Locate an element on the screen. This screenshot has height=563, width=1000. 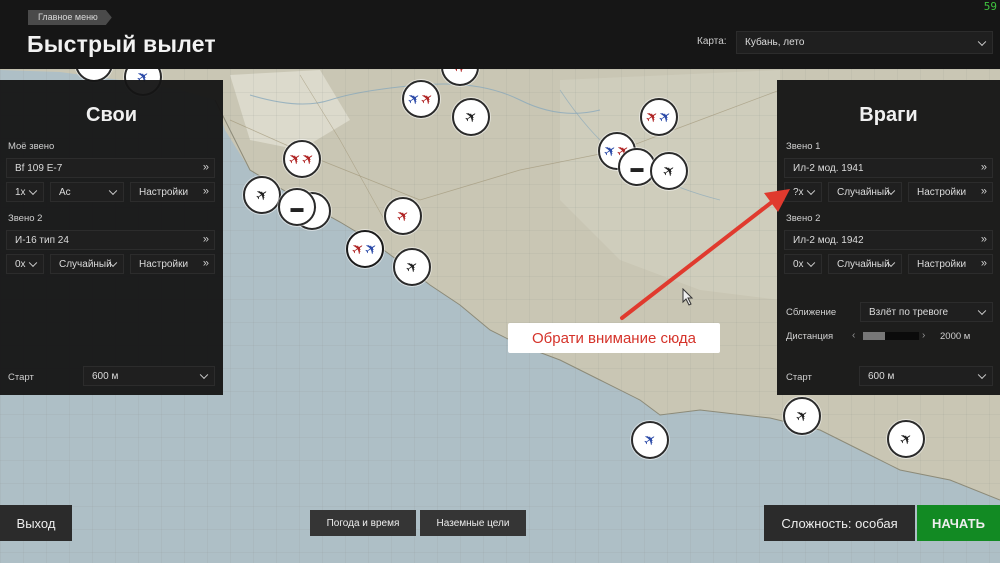
my-skill-select: Ас is located at coordinates (87, 192).